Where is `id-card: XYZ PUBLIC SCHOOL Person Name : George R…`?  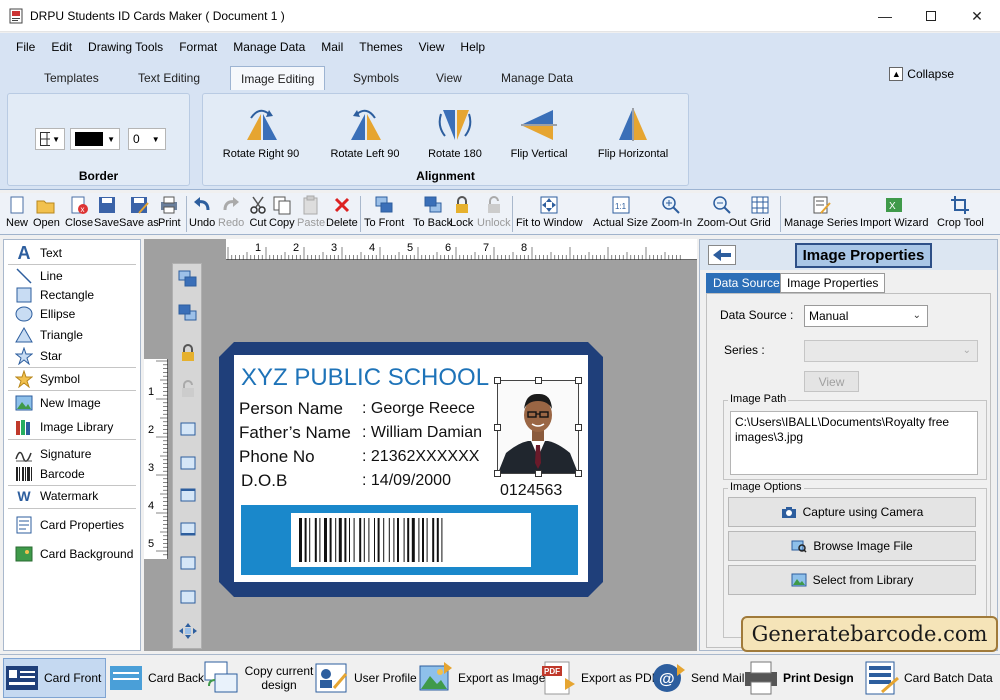 id-card: XYZ PUBLIC SCHOOL Person Name : George R… is located at coordinates (411, 469).